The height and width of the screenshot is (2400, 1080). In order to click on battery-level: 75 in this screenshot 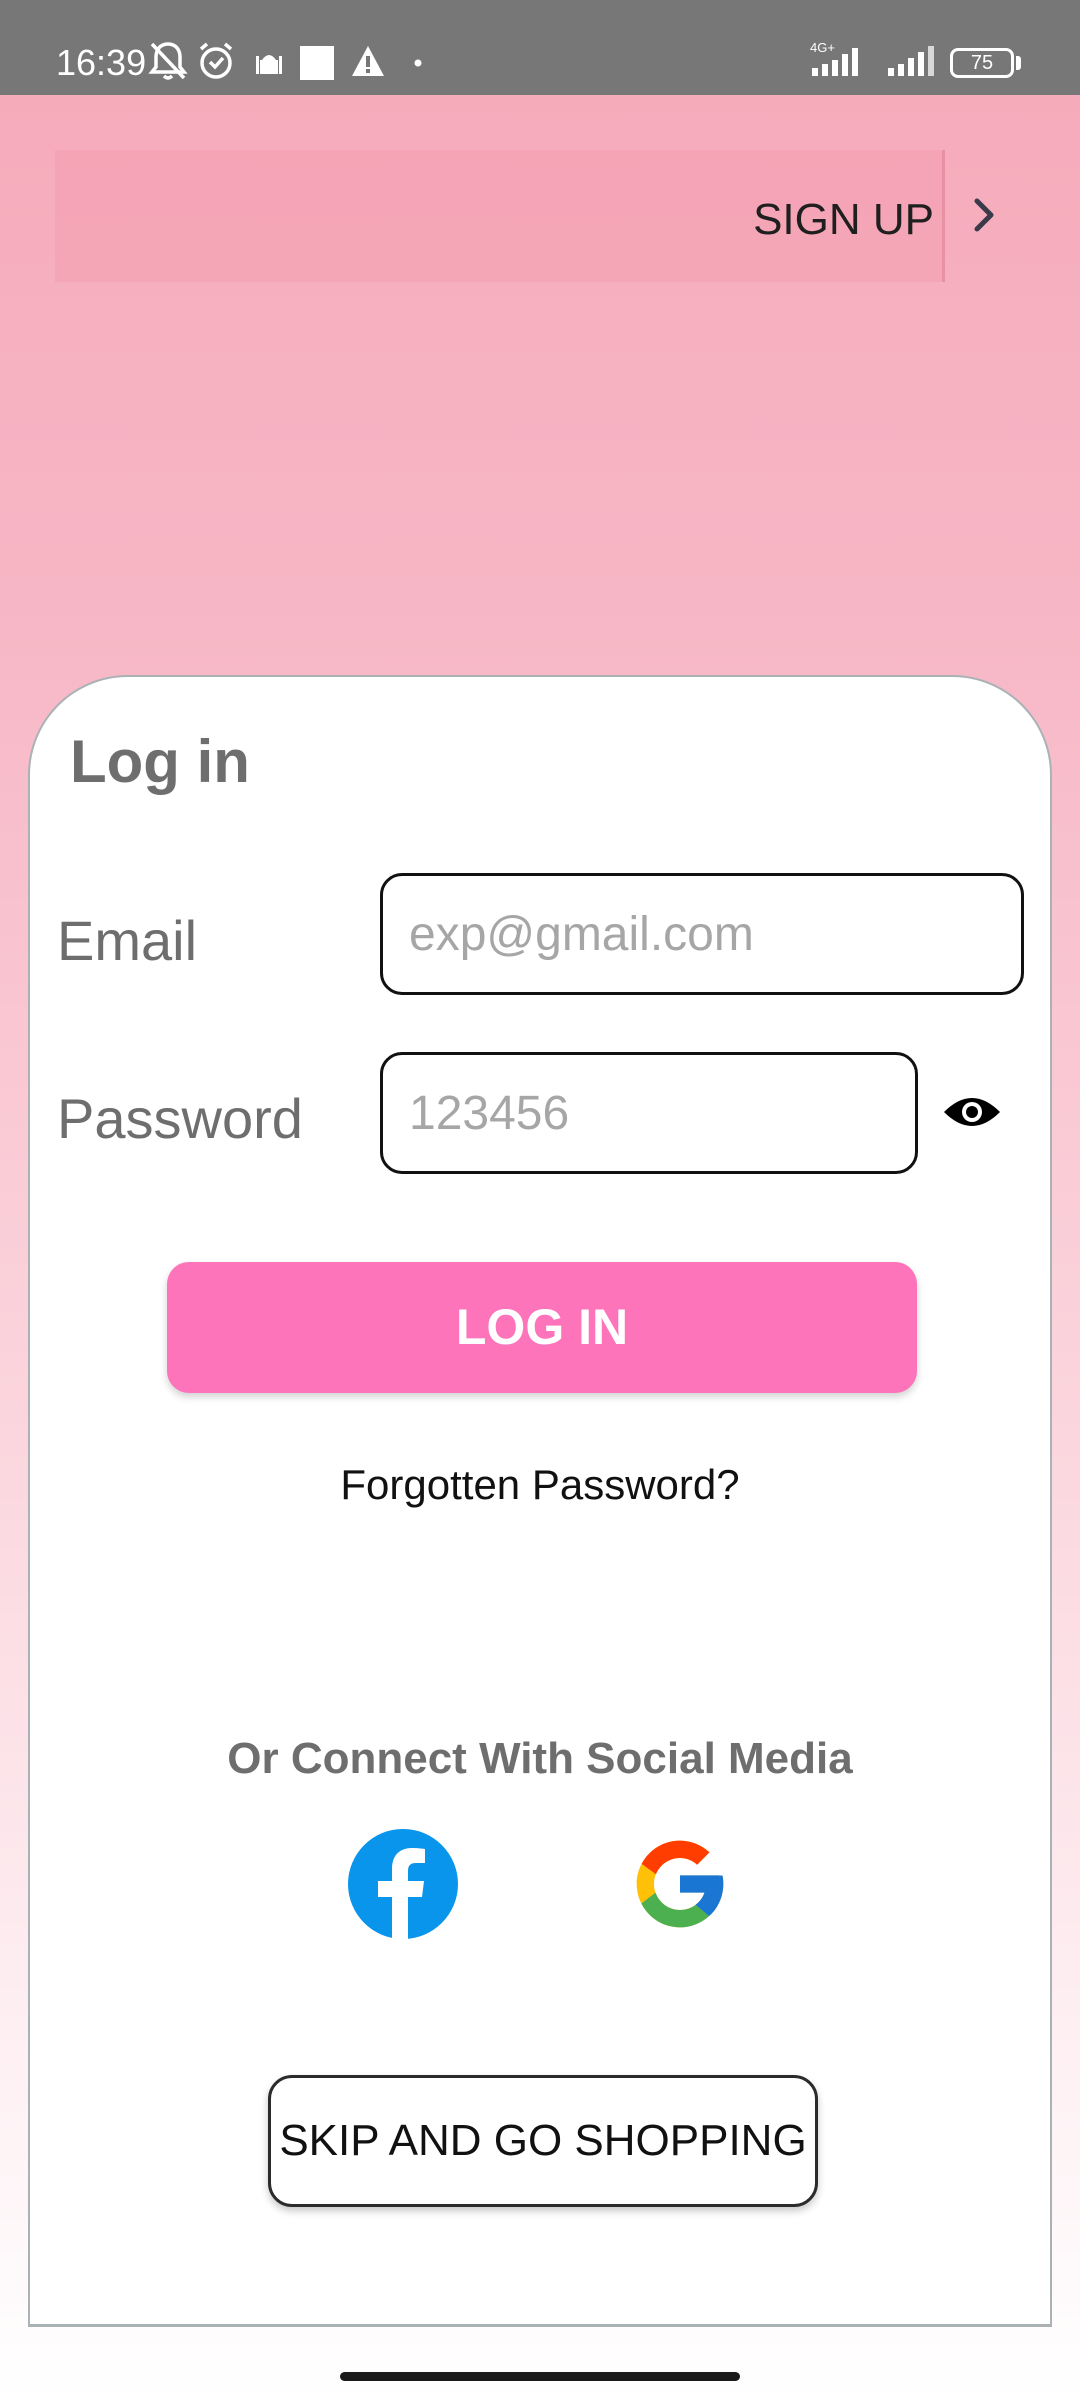, I will do `click(982, 63)`.